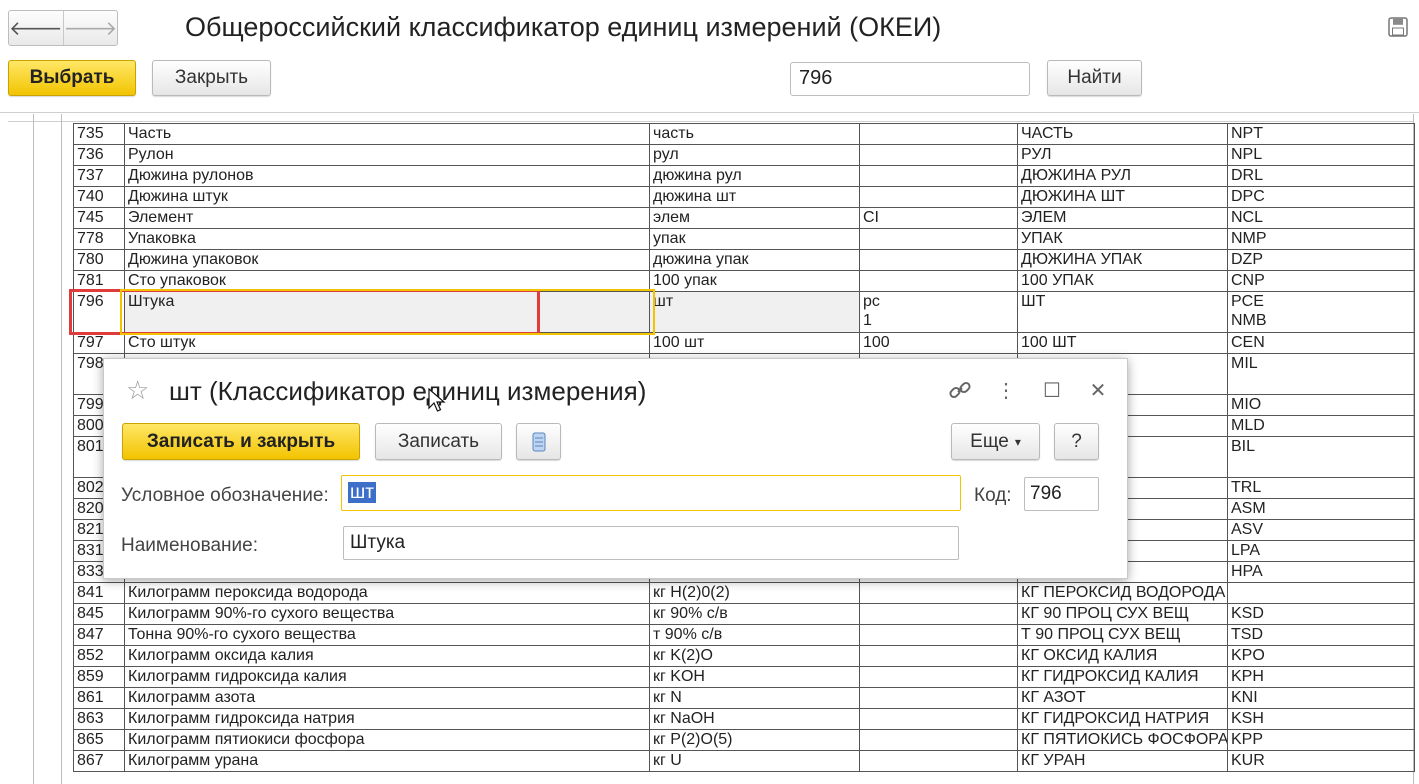 The width and height of the screenshot is (1419, 784). I want to click on code-label: Код:, so click(993, 495).